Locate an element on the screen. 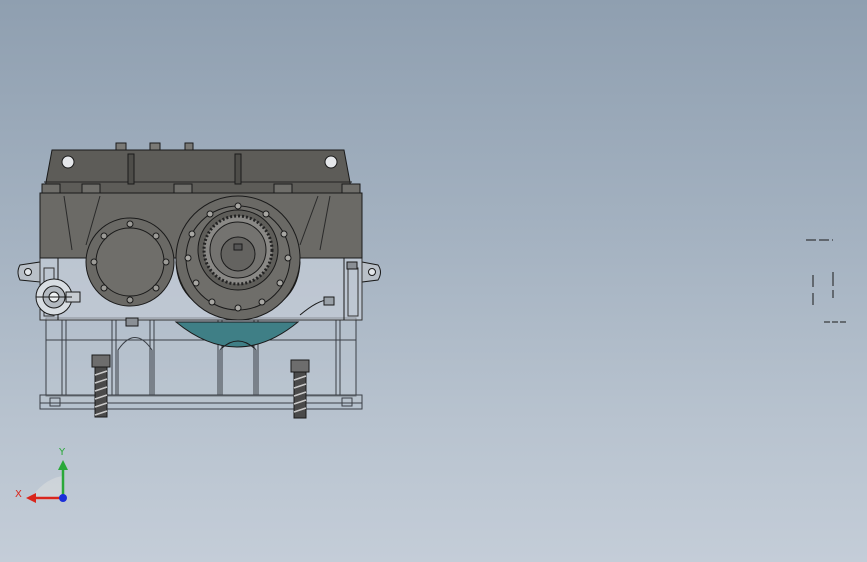 The height and width of the screenshot is (562, 867). output-shaft-flange is located at coordinates (238, 258).